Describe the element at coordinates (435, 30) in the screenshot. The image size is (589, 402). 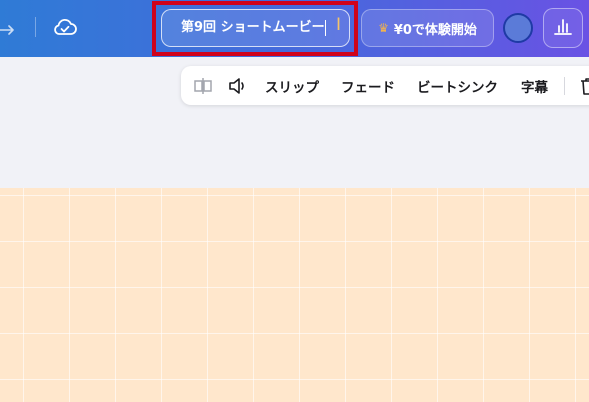
I see `free-trial-label: ¥0で体験開始` at that location.